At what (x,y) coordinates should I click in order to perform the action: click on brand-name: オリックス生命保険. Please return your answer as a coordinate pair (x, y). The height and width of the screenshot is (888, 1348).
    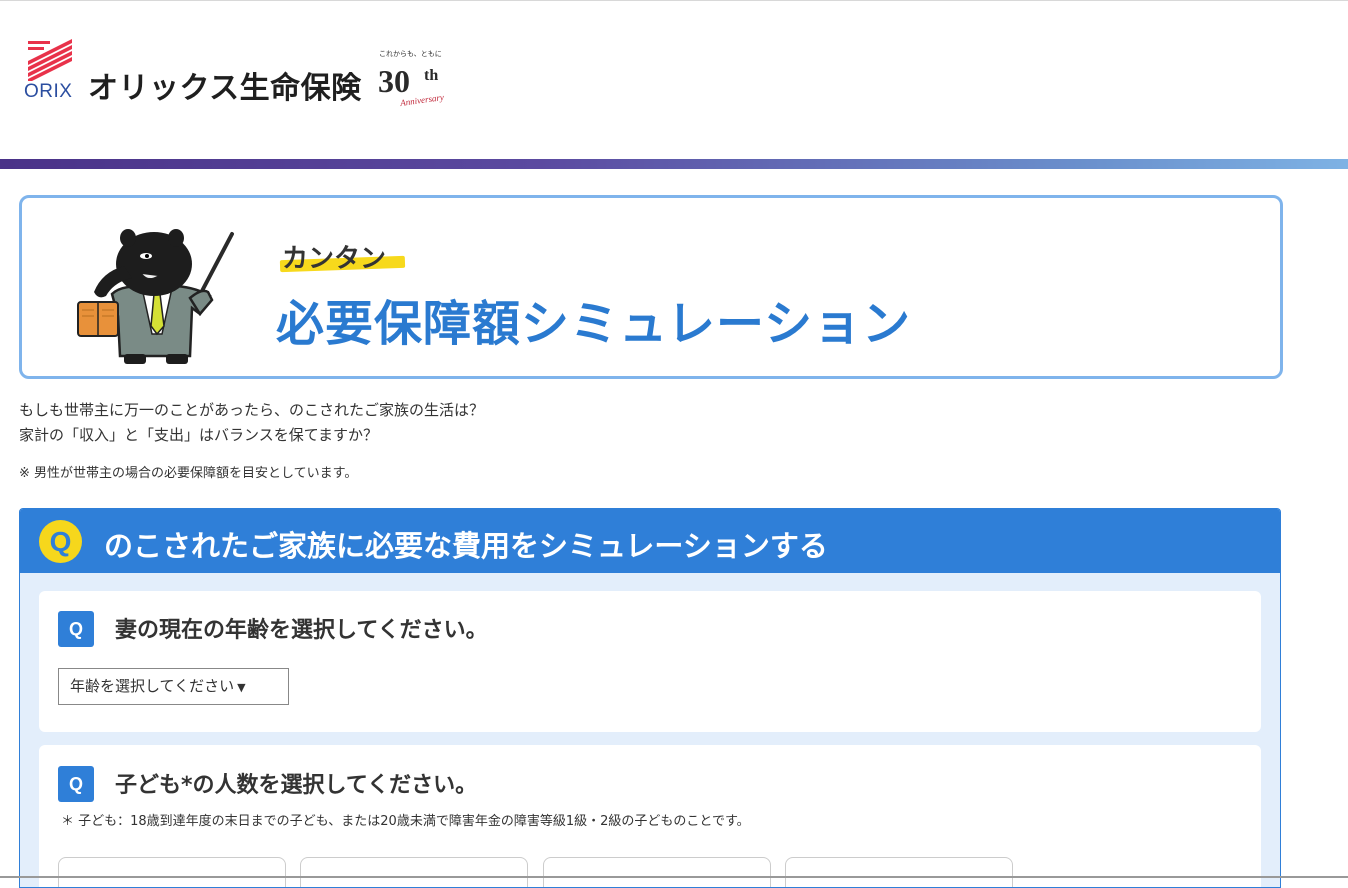
    Looking at the image, I should click on (225, 85).